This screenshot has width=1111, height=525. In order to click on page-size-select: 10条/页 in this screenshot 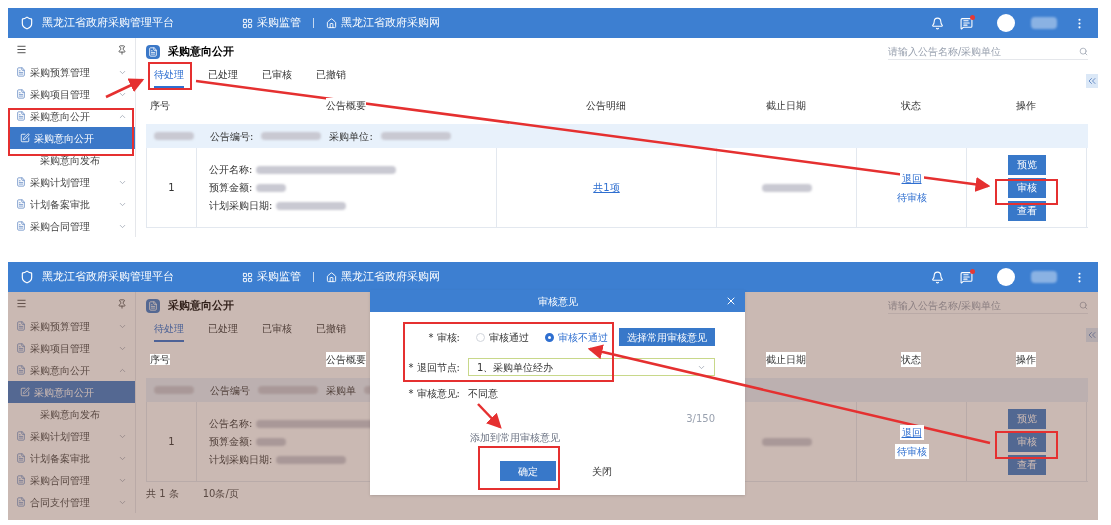, I will do `click(220, 493)`.